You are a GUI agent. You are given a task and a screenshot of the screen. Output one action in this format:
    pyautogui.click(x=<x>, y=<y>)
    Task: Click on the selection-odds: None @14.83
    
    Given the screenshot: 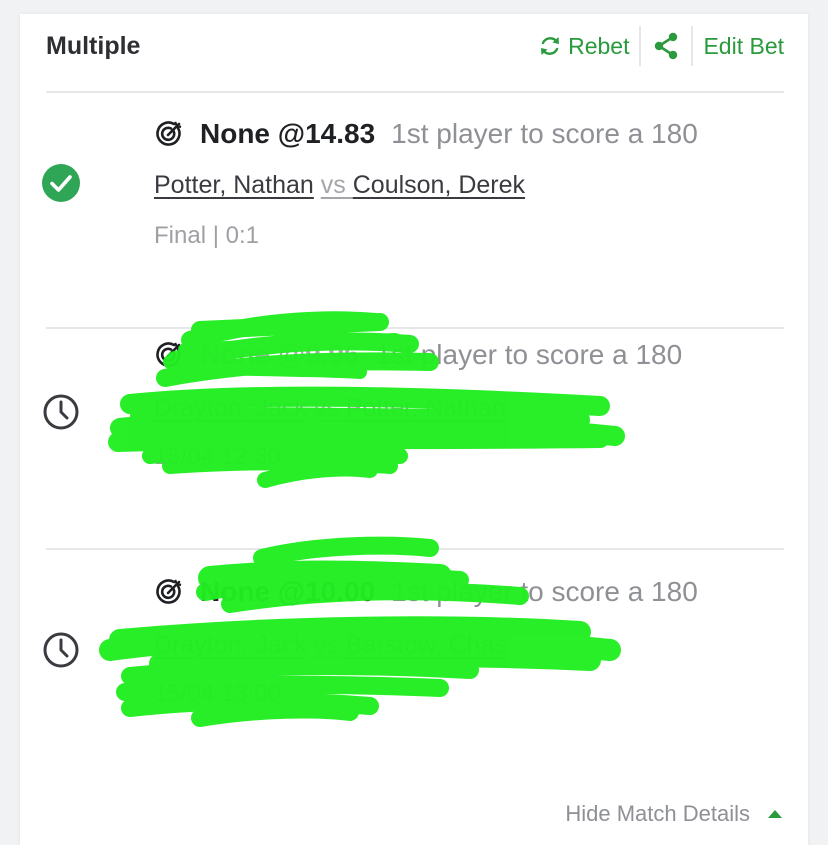 What is the action you would take?
    pyautogui.click(x=288, y=133)
    